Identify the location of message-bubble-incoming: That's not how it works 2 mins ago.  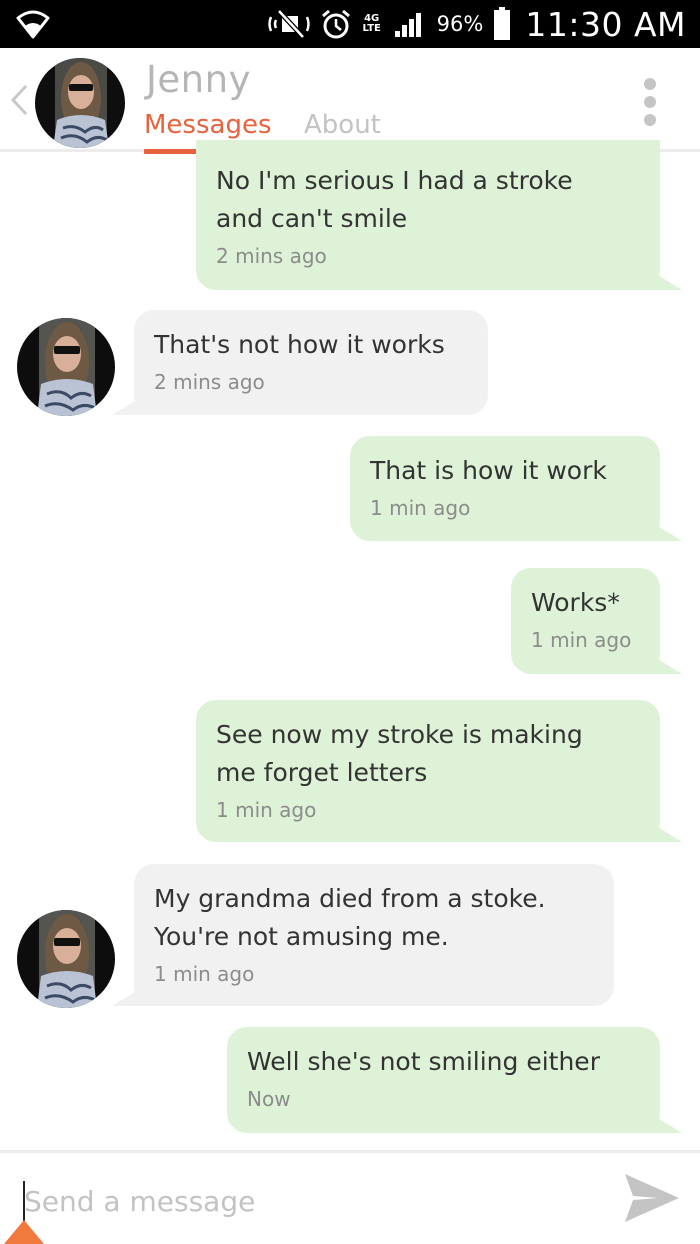
(300, 362).